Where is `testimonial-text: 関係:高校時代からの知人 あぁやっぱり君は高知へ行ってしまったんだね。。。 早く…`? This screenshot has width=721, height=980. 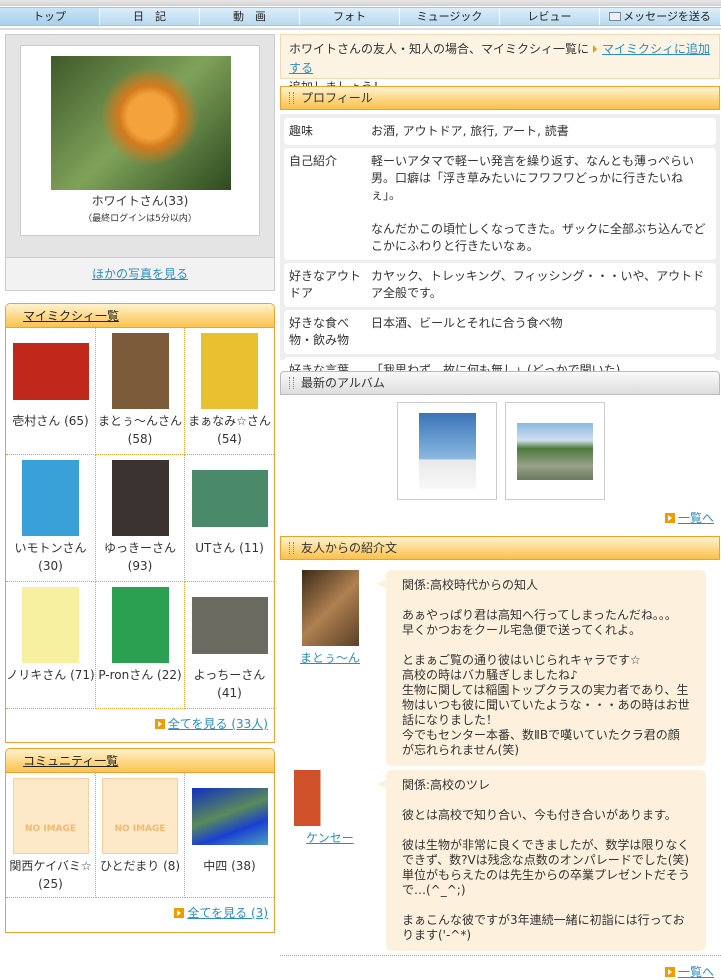
testimonial-text: 関係:高校時代からの知人 あぁやっぱり君は高知へ行ってしまったんだね。。。 早く… is located at coordinates (541, 668).